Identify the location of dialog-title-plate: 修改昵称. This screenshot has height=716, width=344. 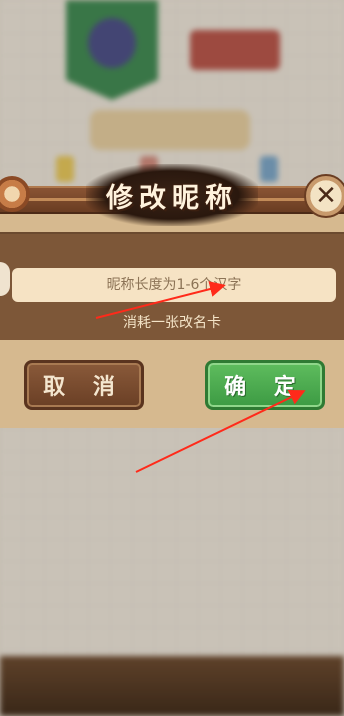
(172, 195).